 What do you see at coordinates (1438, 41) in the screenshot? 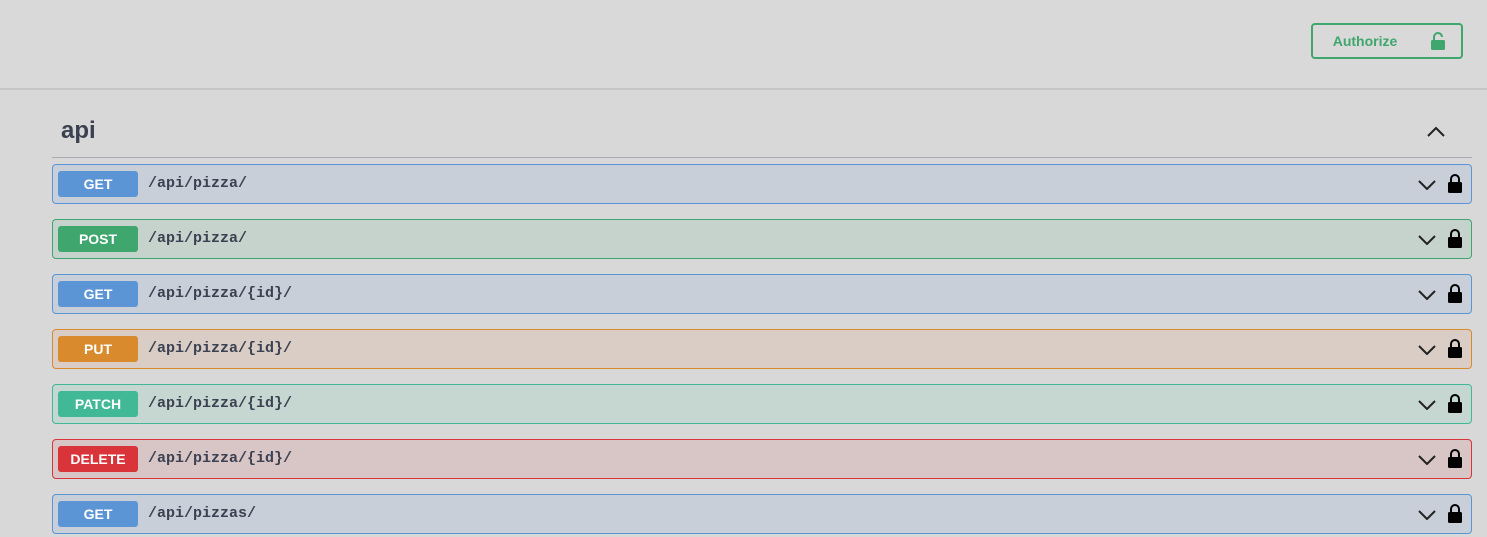
I see `unlock-icon` at bounding box center [1438, 41].